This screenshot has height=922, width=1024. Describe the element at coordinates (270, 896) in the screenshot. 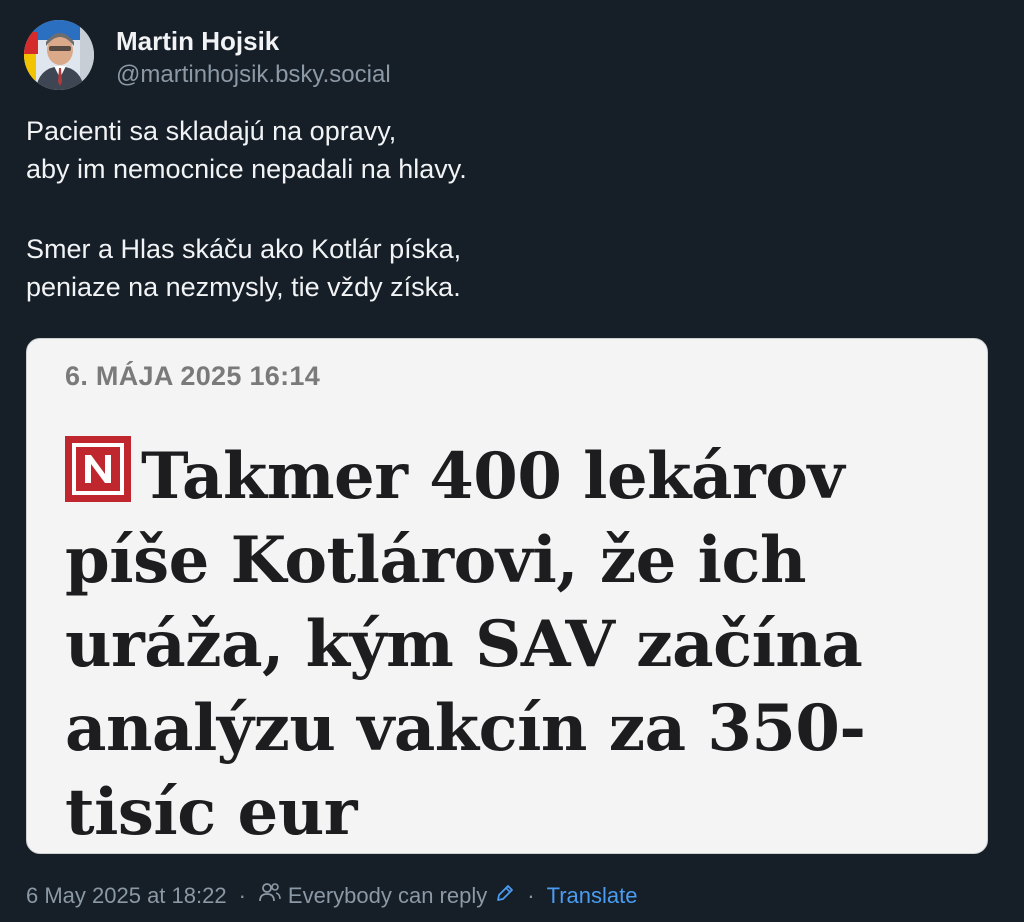

I see `people-icon` at that location.